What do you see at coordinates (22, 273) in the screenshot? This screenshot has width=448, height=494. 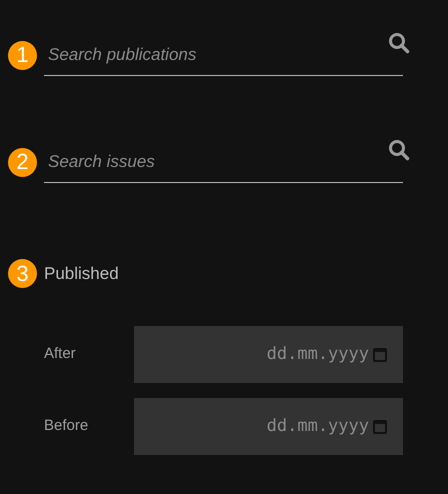 I see `step-badge: 3` at bounding box center [22, 273].